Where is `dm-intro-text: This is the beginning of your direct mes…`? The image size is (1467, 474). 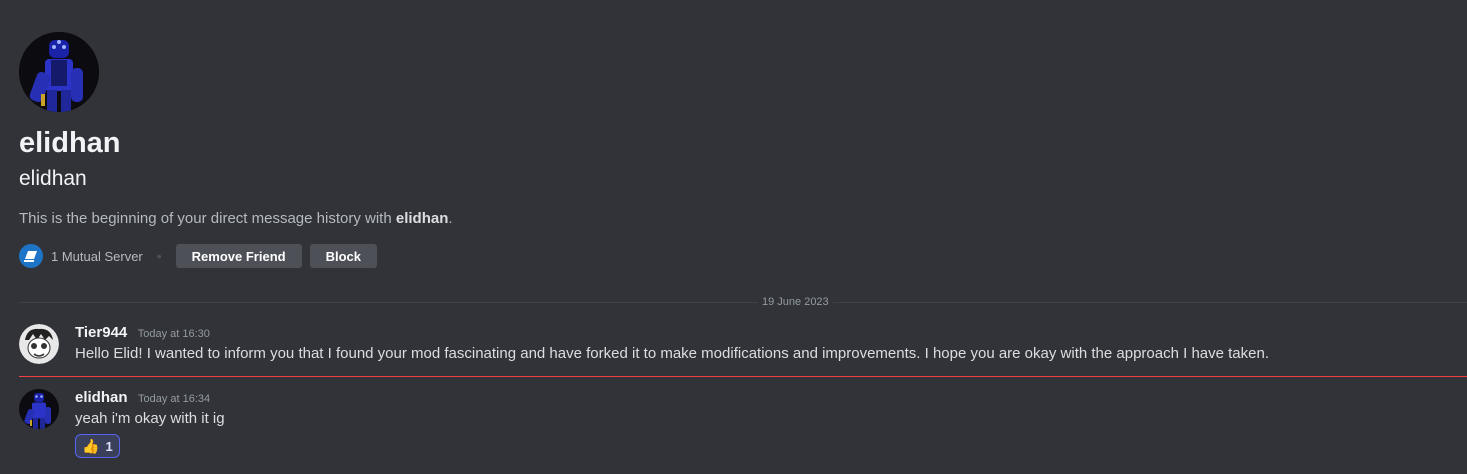
dm-intro-text: This is the beginning of your direct mes… is located at coordinates (739, 219).